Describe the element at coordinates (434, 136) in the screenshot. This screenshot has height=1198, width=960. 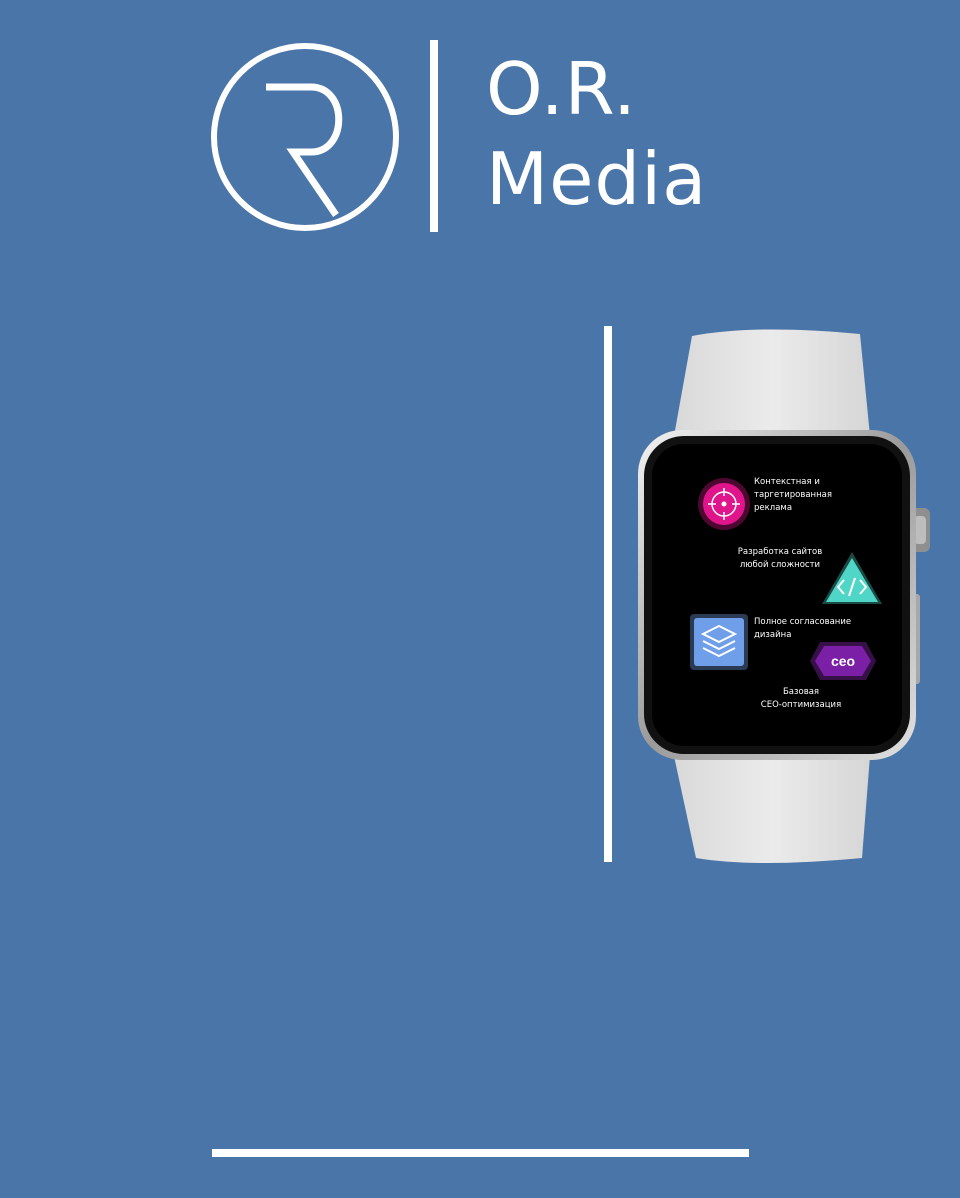
I see `logo-divider` at that location.